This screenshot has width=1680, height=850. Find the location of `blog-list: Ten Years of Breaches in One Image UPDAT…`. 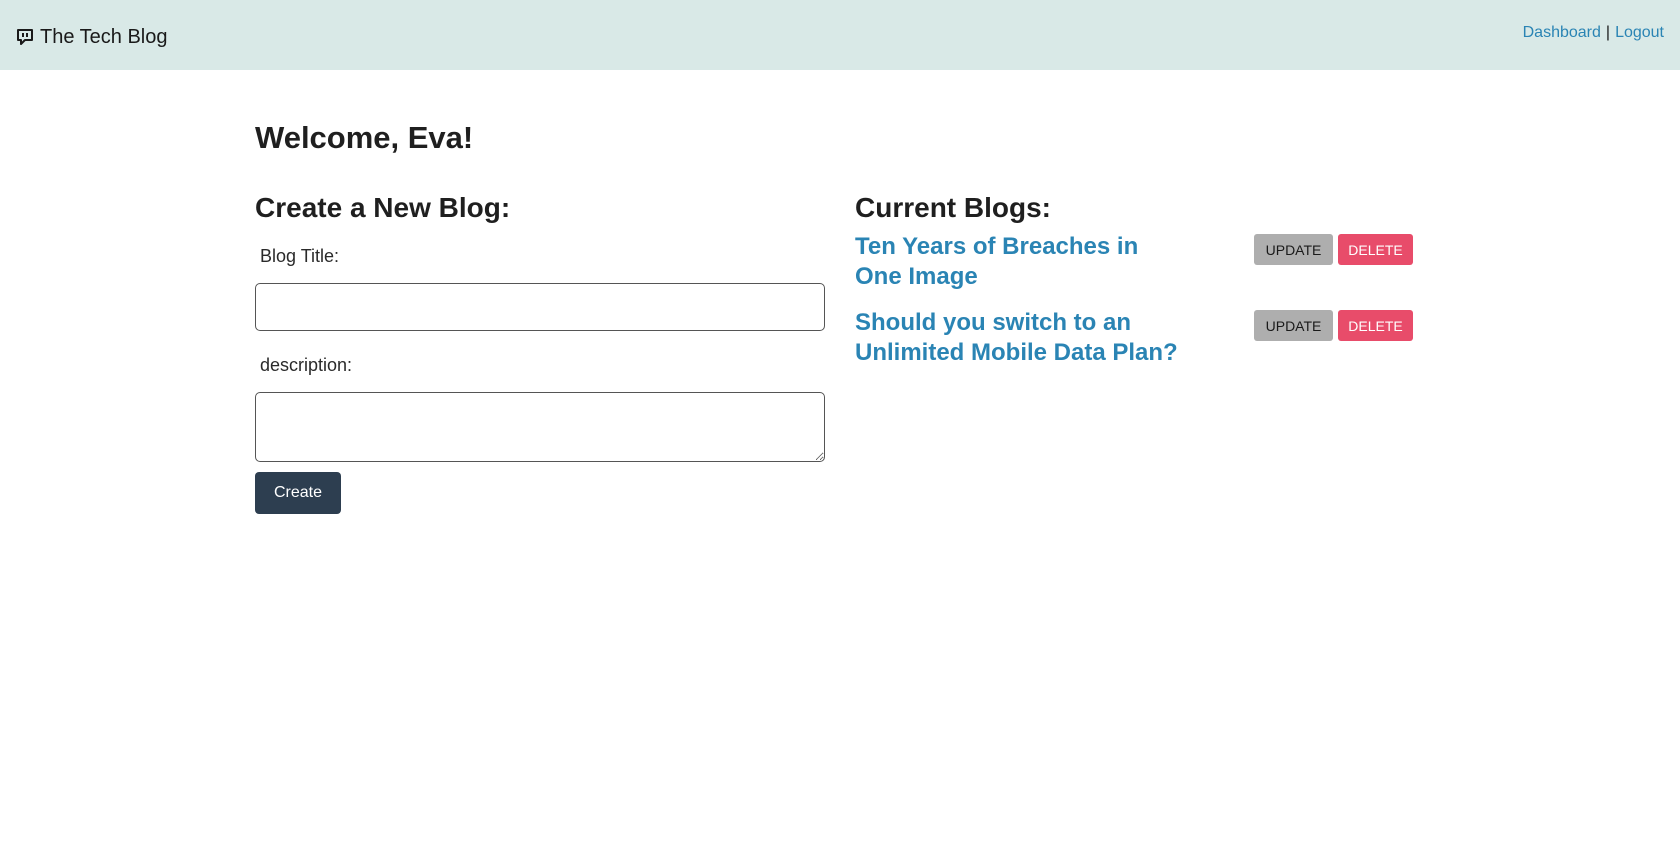

blog-list: Ten Years of Breaches in One Image UPDAT… is located at coordinates (1135, 308).